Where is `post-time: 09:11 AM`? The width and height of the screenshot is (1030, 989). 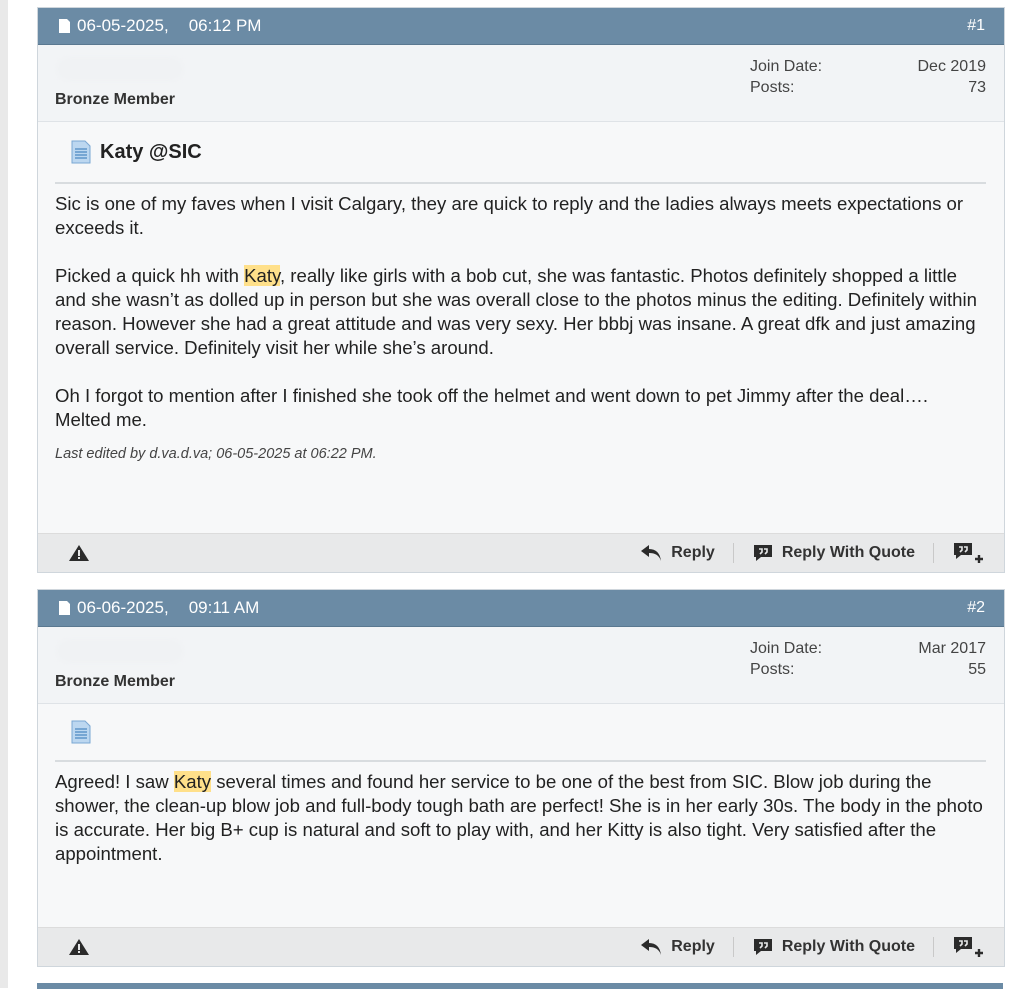
post-time: 09:11 AM is located at coordinates (224, 607).